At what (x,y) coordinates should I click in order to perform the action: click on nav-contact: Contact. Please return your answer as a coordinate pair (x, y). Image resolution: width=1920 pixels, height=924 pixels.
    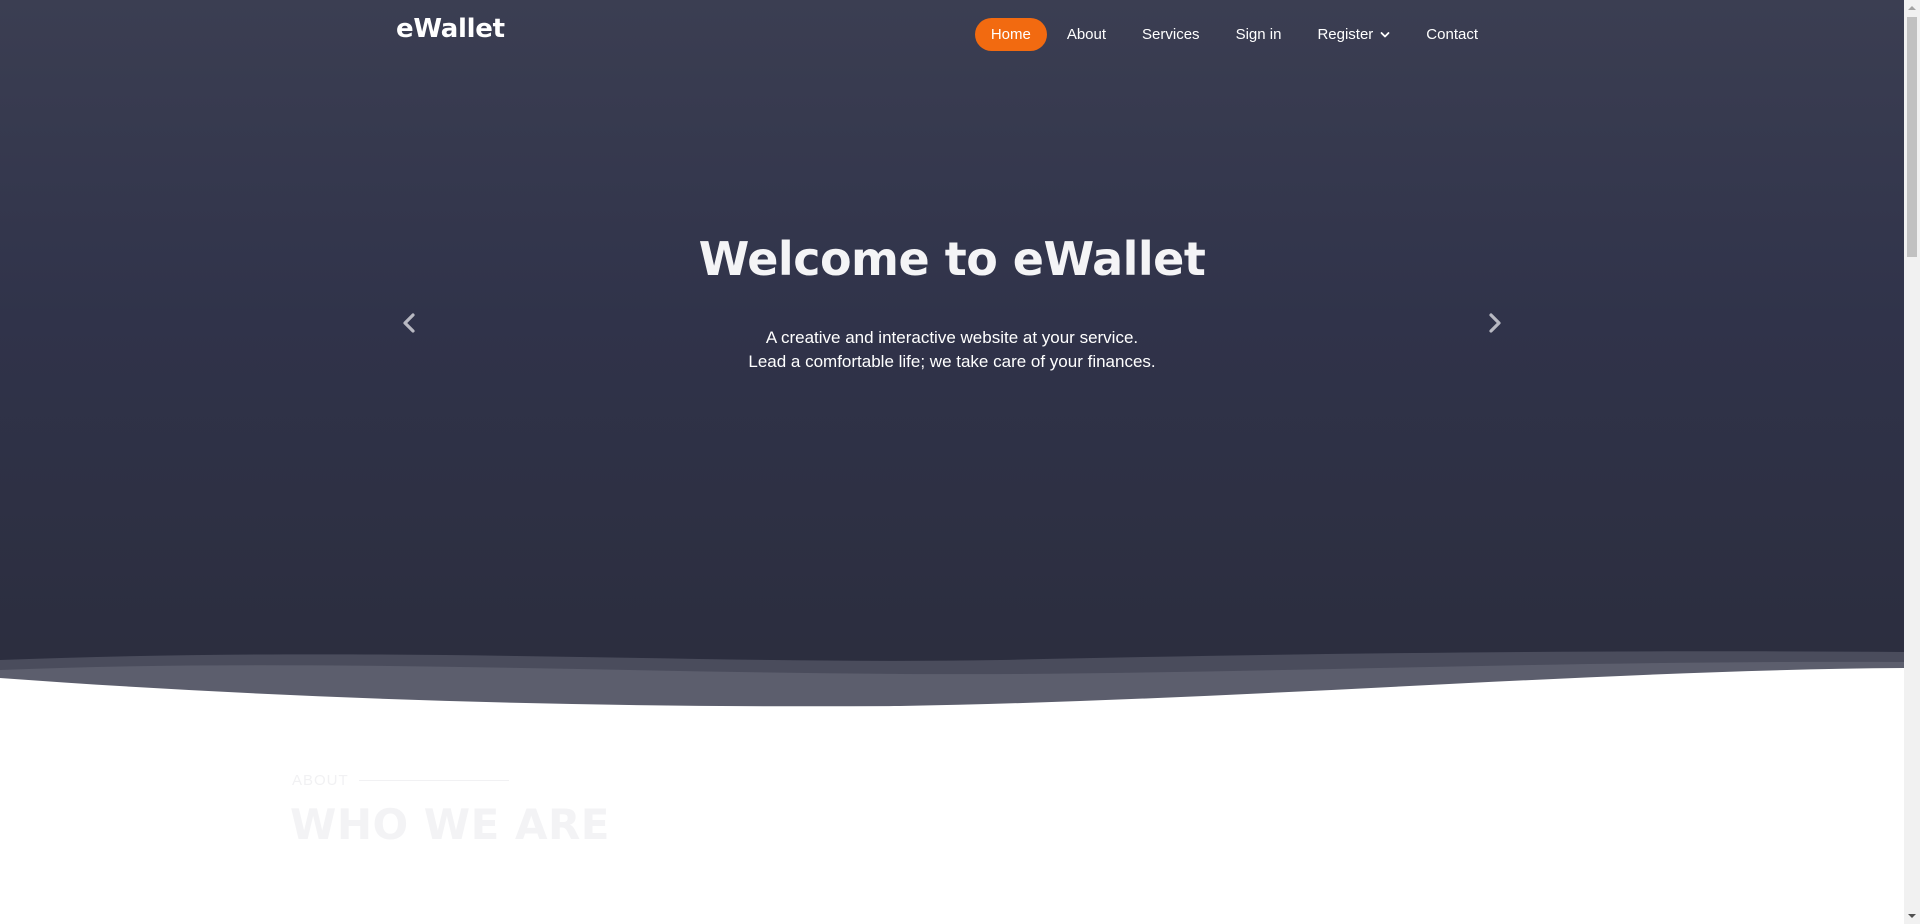
    Looking at the image, I should click on (1452, 34).